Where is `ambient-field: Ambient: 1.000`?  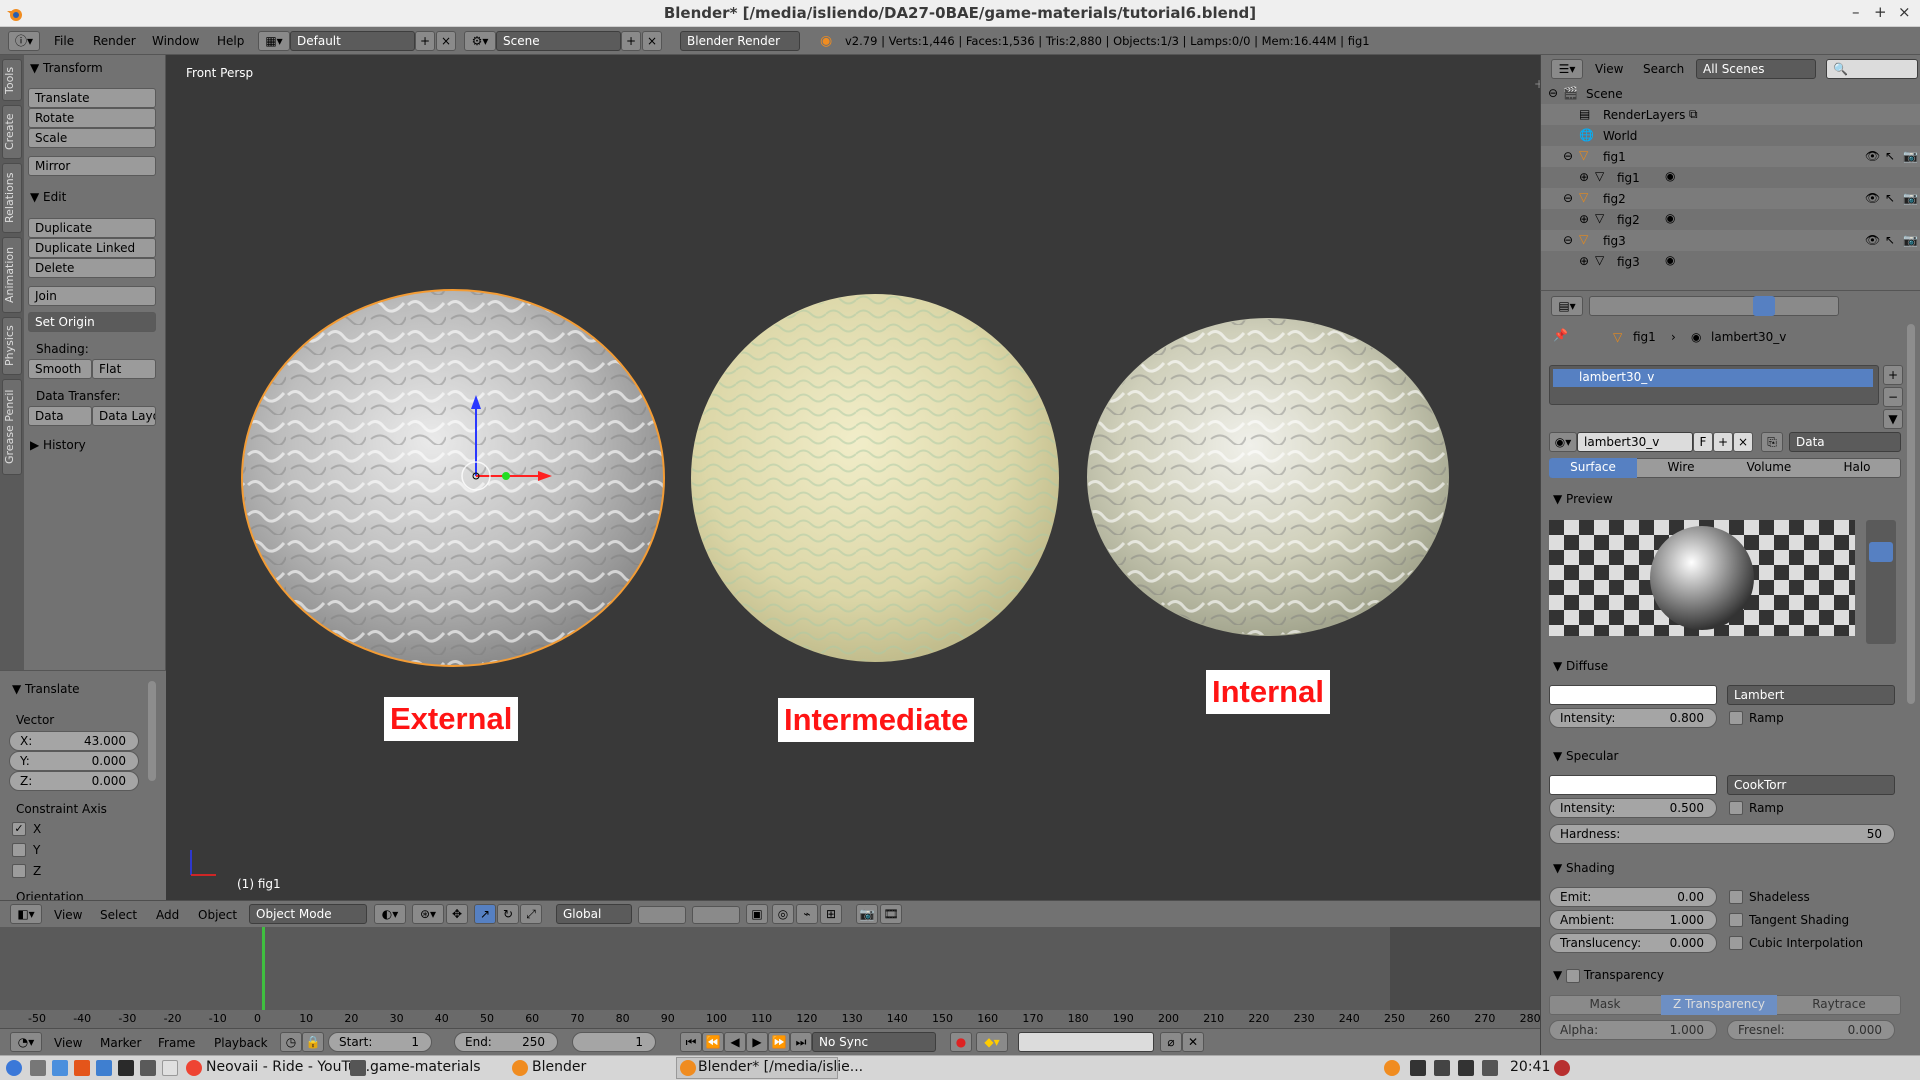
ambient-field: Ambient: 1.000 is located at coordinates (1633, 920).